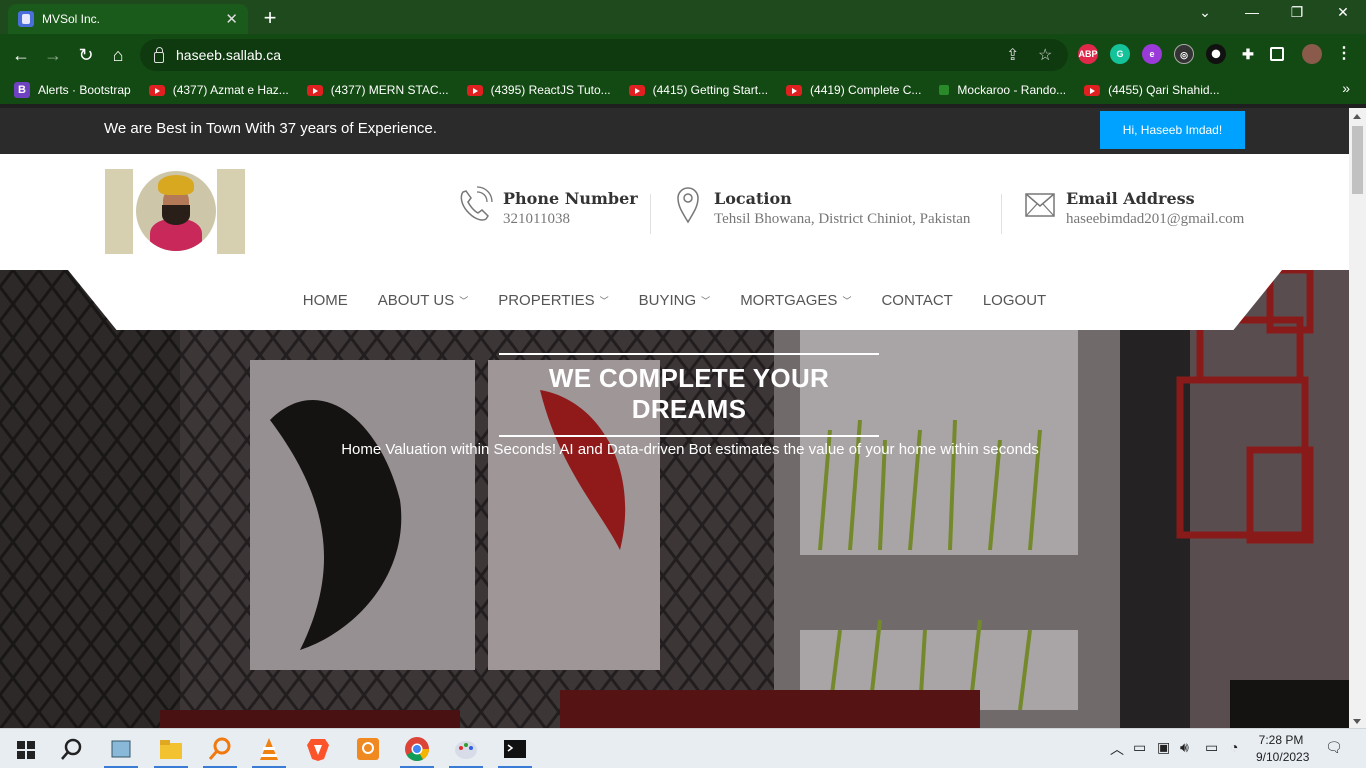 This screenshot has height=768, width=1366. I want to click on envelope-icon, so click(1040, 205).